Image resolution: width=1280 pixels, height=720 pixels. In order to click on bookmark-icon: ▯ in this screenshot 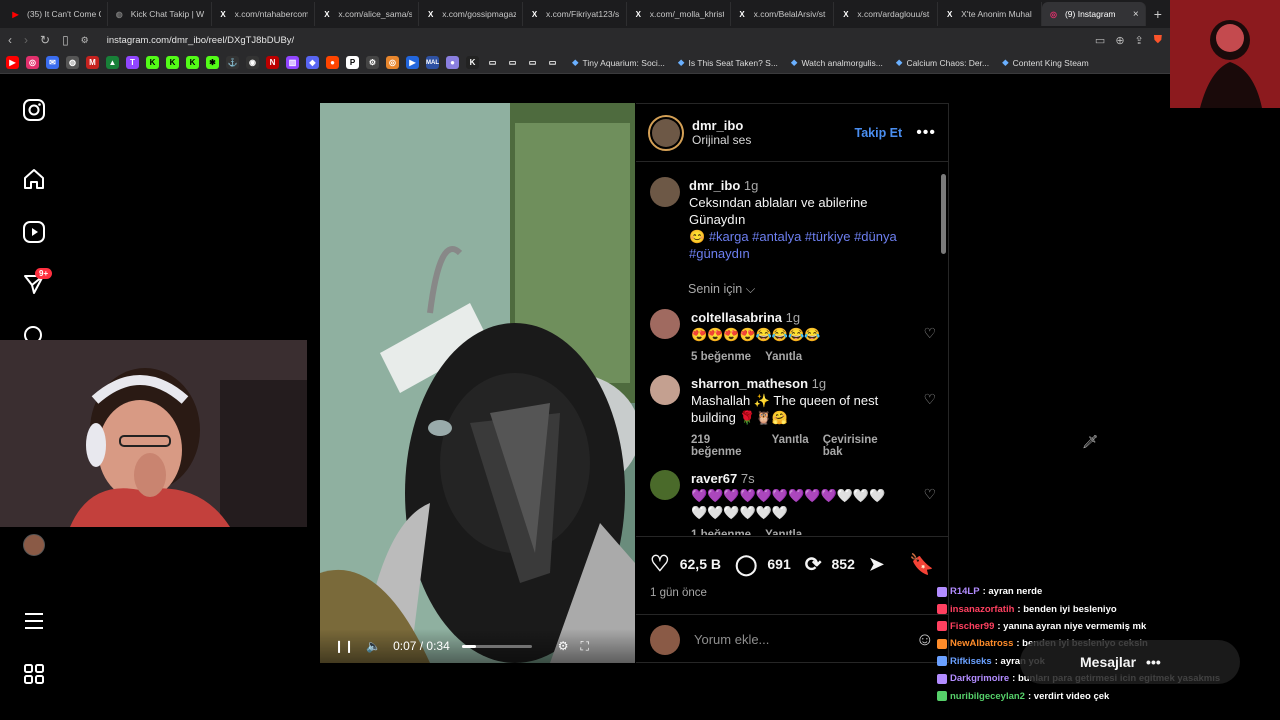, I will do `click(65, 40)`.